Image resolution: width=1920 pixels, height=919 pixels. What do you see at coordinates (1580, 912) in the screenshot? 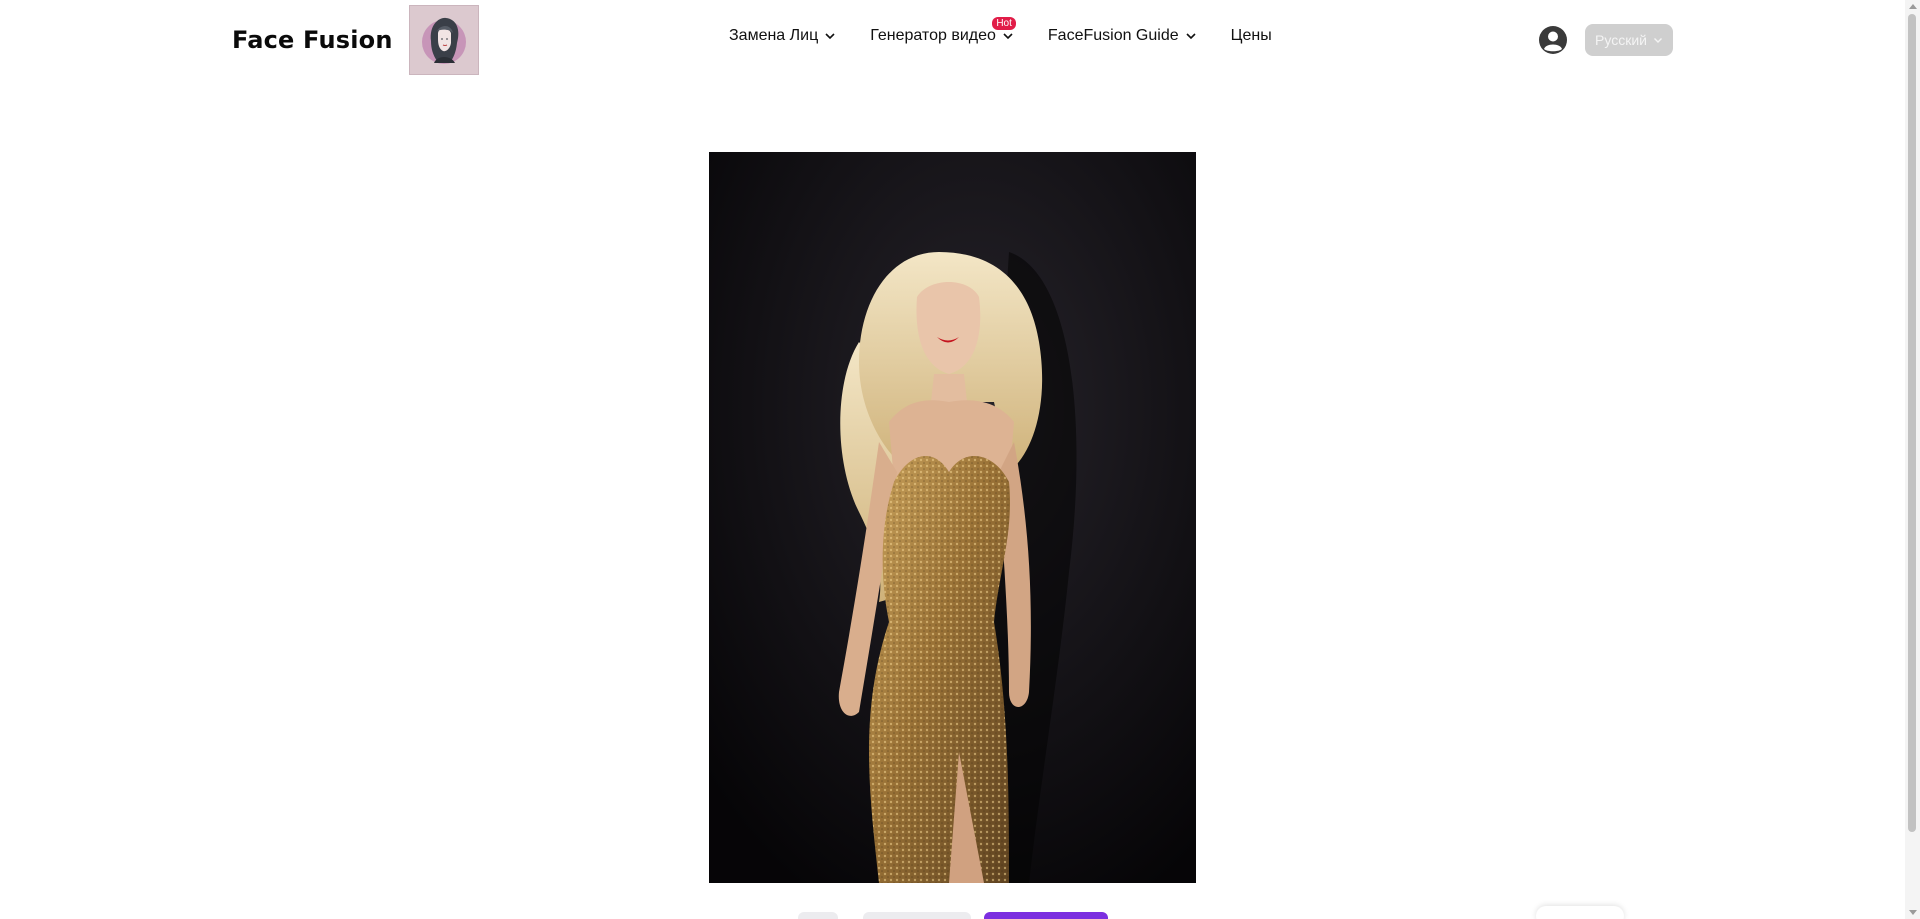
I see `floating-widget` at bounding box center [1580, 912].